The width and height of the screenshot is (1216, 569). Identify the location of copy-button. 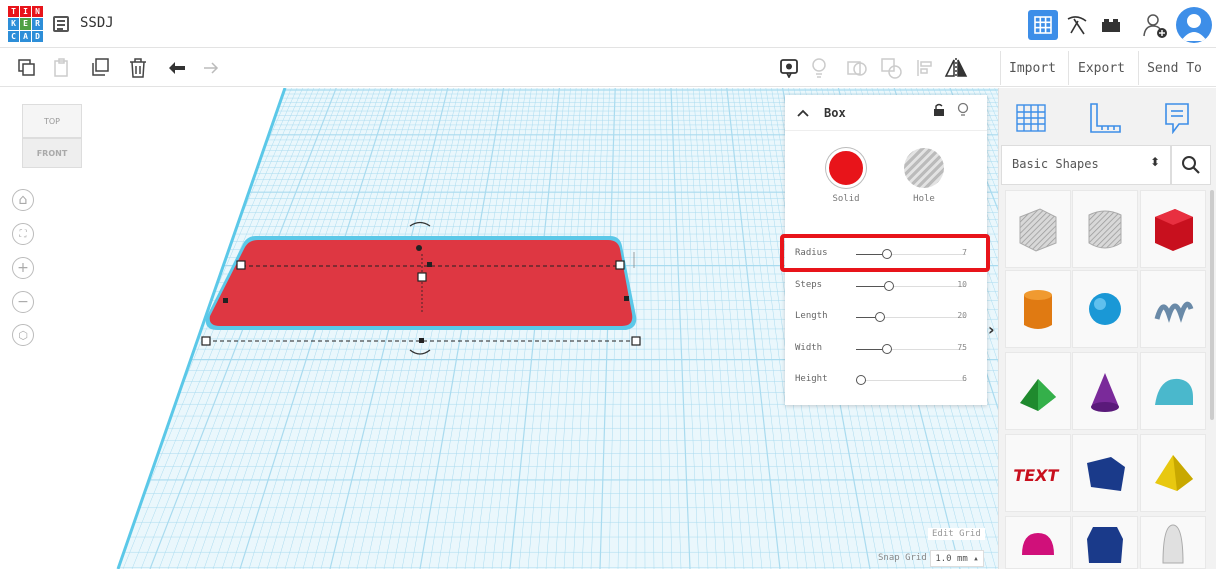
(27, 68).